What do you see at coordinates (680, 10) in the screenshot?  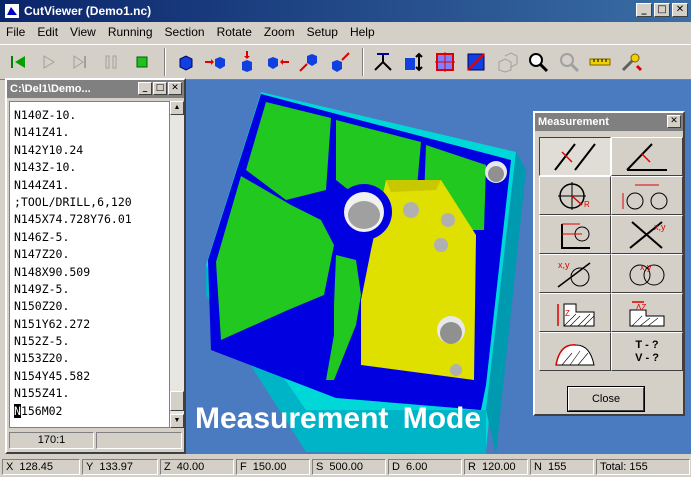 I see `close-button: ✕` at bounding box center [680, 10].